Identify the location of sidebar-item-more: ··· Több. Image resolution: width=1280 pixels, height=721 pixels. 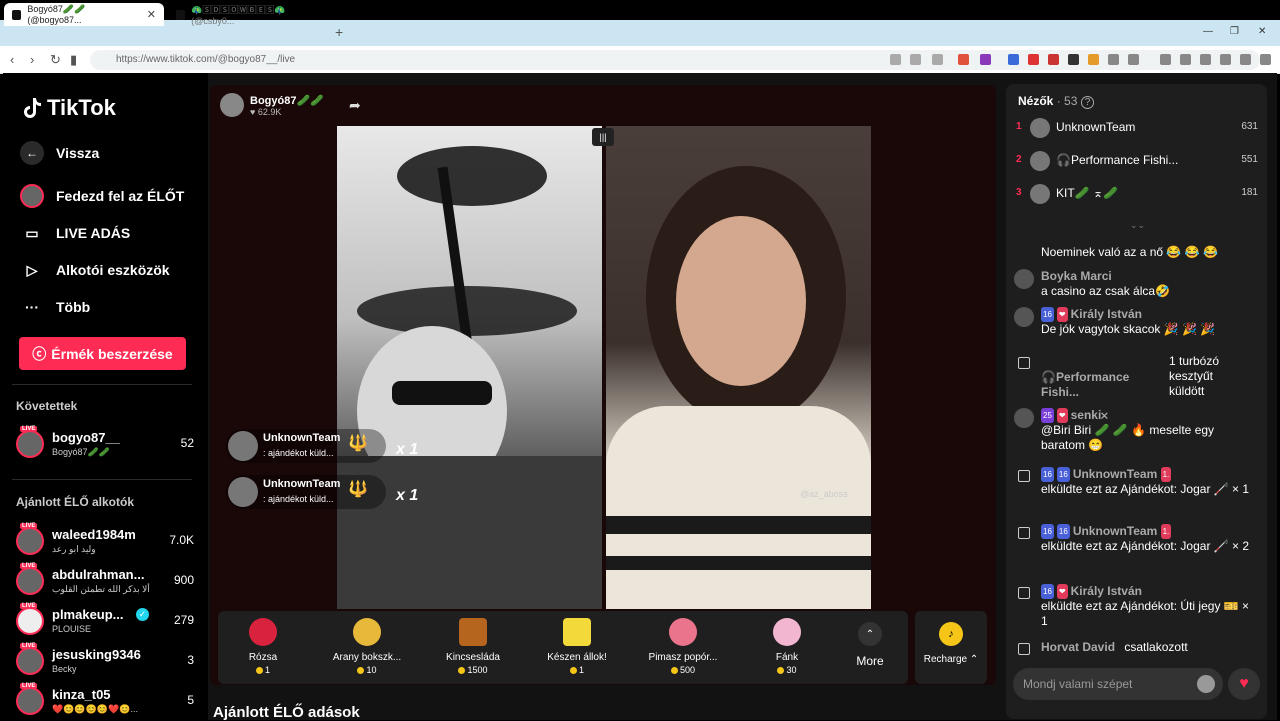
(55, 307).